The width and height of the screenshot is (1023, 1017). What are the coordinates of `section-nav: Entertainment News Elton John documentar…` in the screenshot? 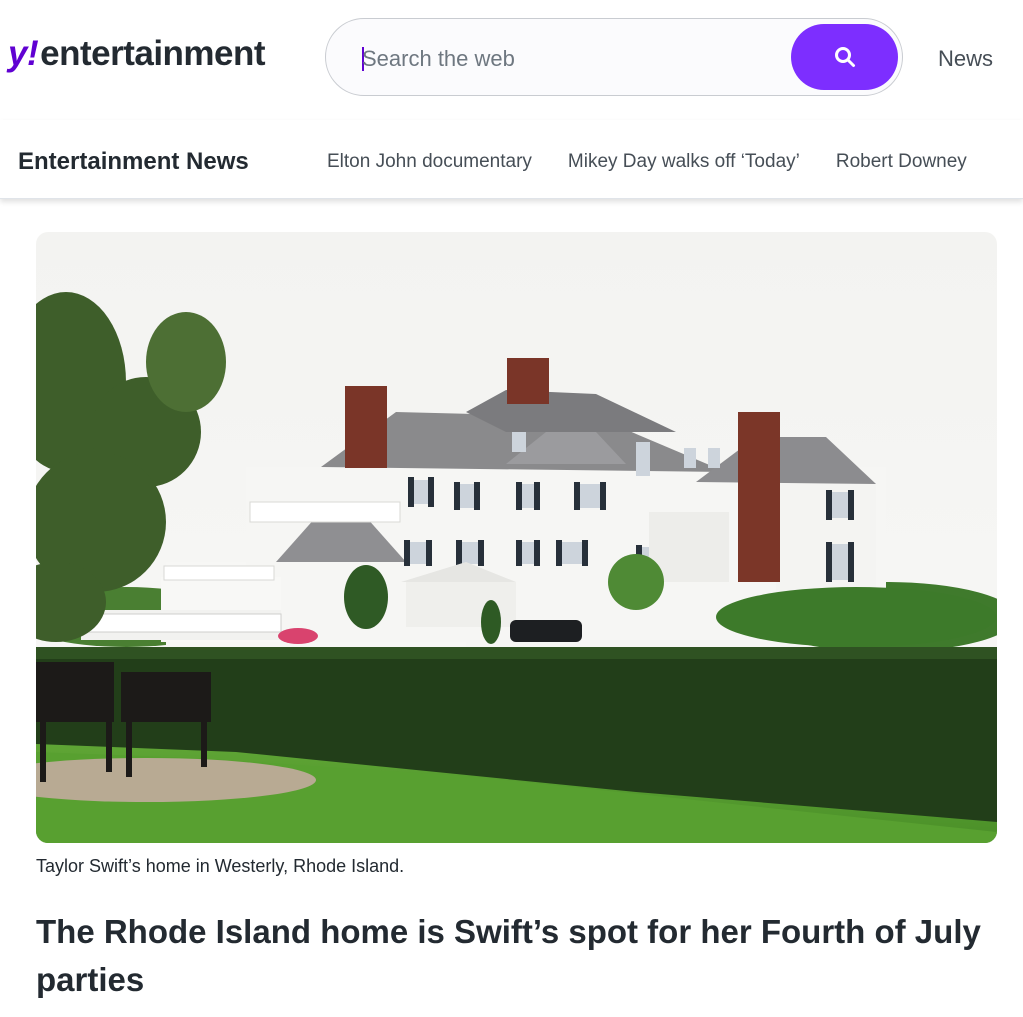 It's located at (511, 159).